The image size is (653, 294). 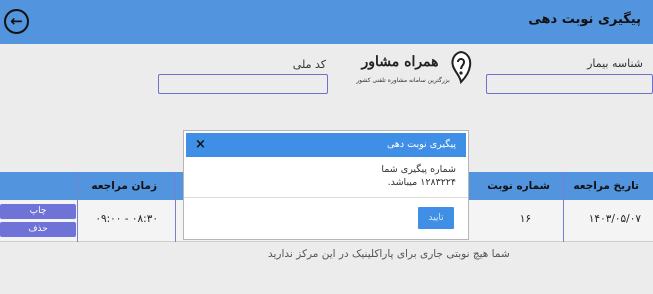 I want to click on patient-id-label: شناسه بیمار, so click(x=615, y=63).